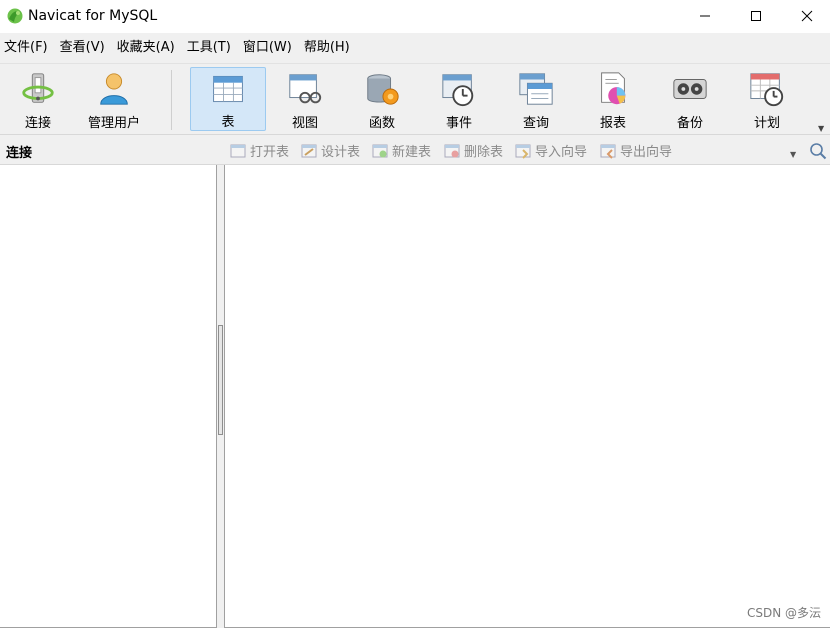  I want to click on menu-favorites: 收藏夹(A), so click(146, 48).